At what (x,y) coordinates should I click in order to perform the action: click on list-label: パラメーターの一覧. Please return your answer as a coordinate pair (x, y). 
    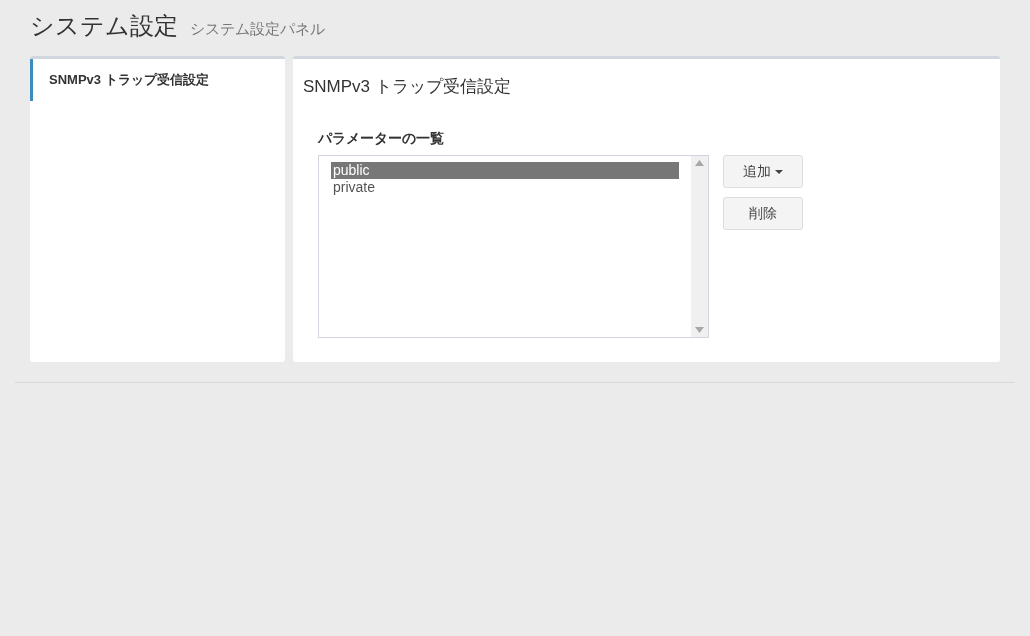
    Looking at the image, I should click on (381, 139).